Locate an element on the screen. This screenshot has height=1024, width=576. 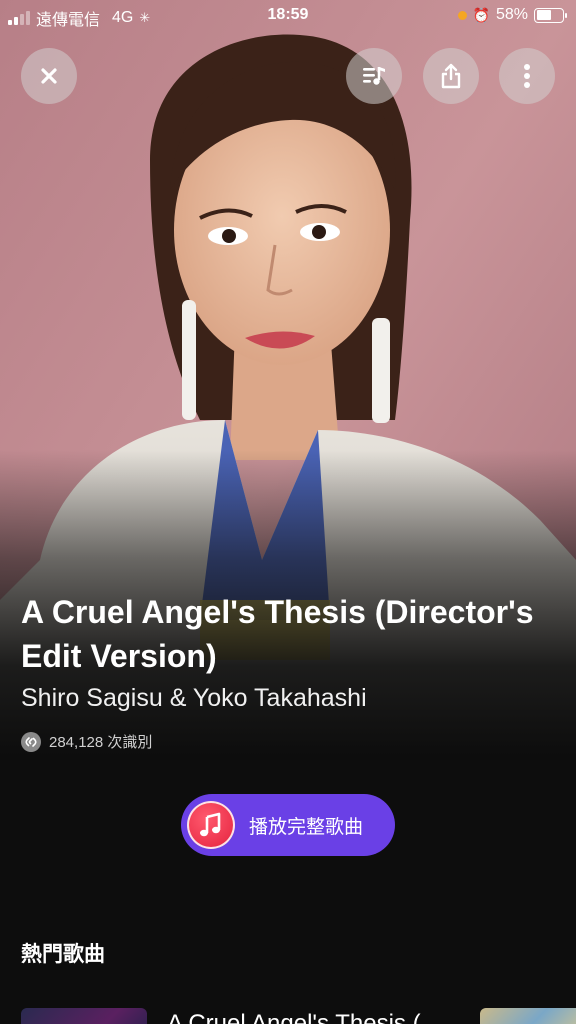
music-queue-button is located at coordinates (374, 76).